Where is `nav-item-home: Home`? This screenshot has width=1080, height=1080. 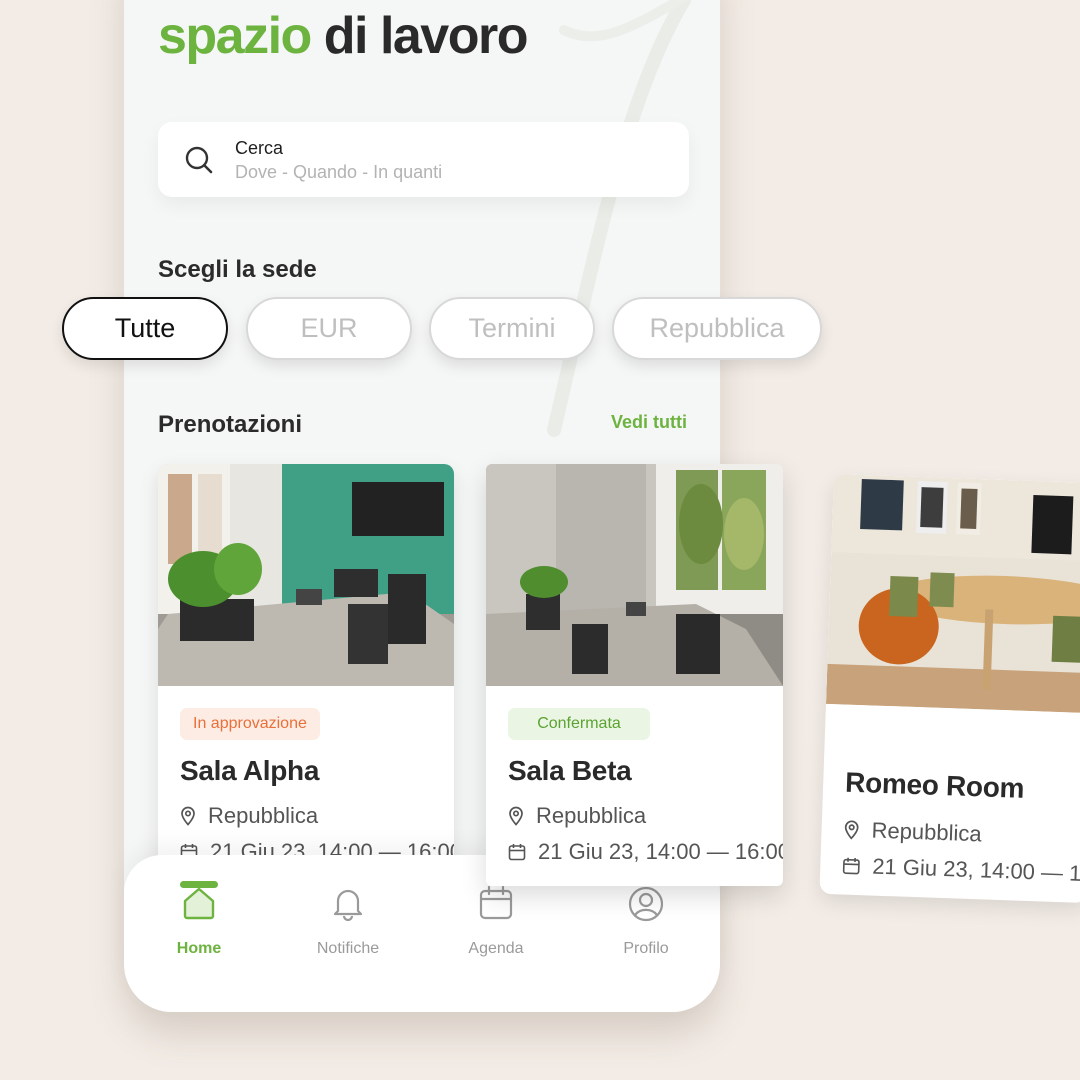 nav-item-home: Home is located at coordinates (199, 919).